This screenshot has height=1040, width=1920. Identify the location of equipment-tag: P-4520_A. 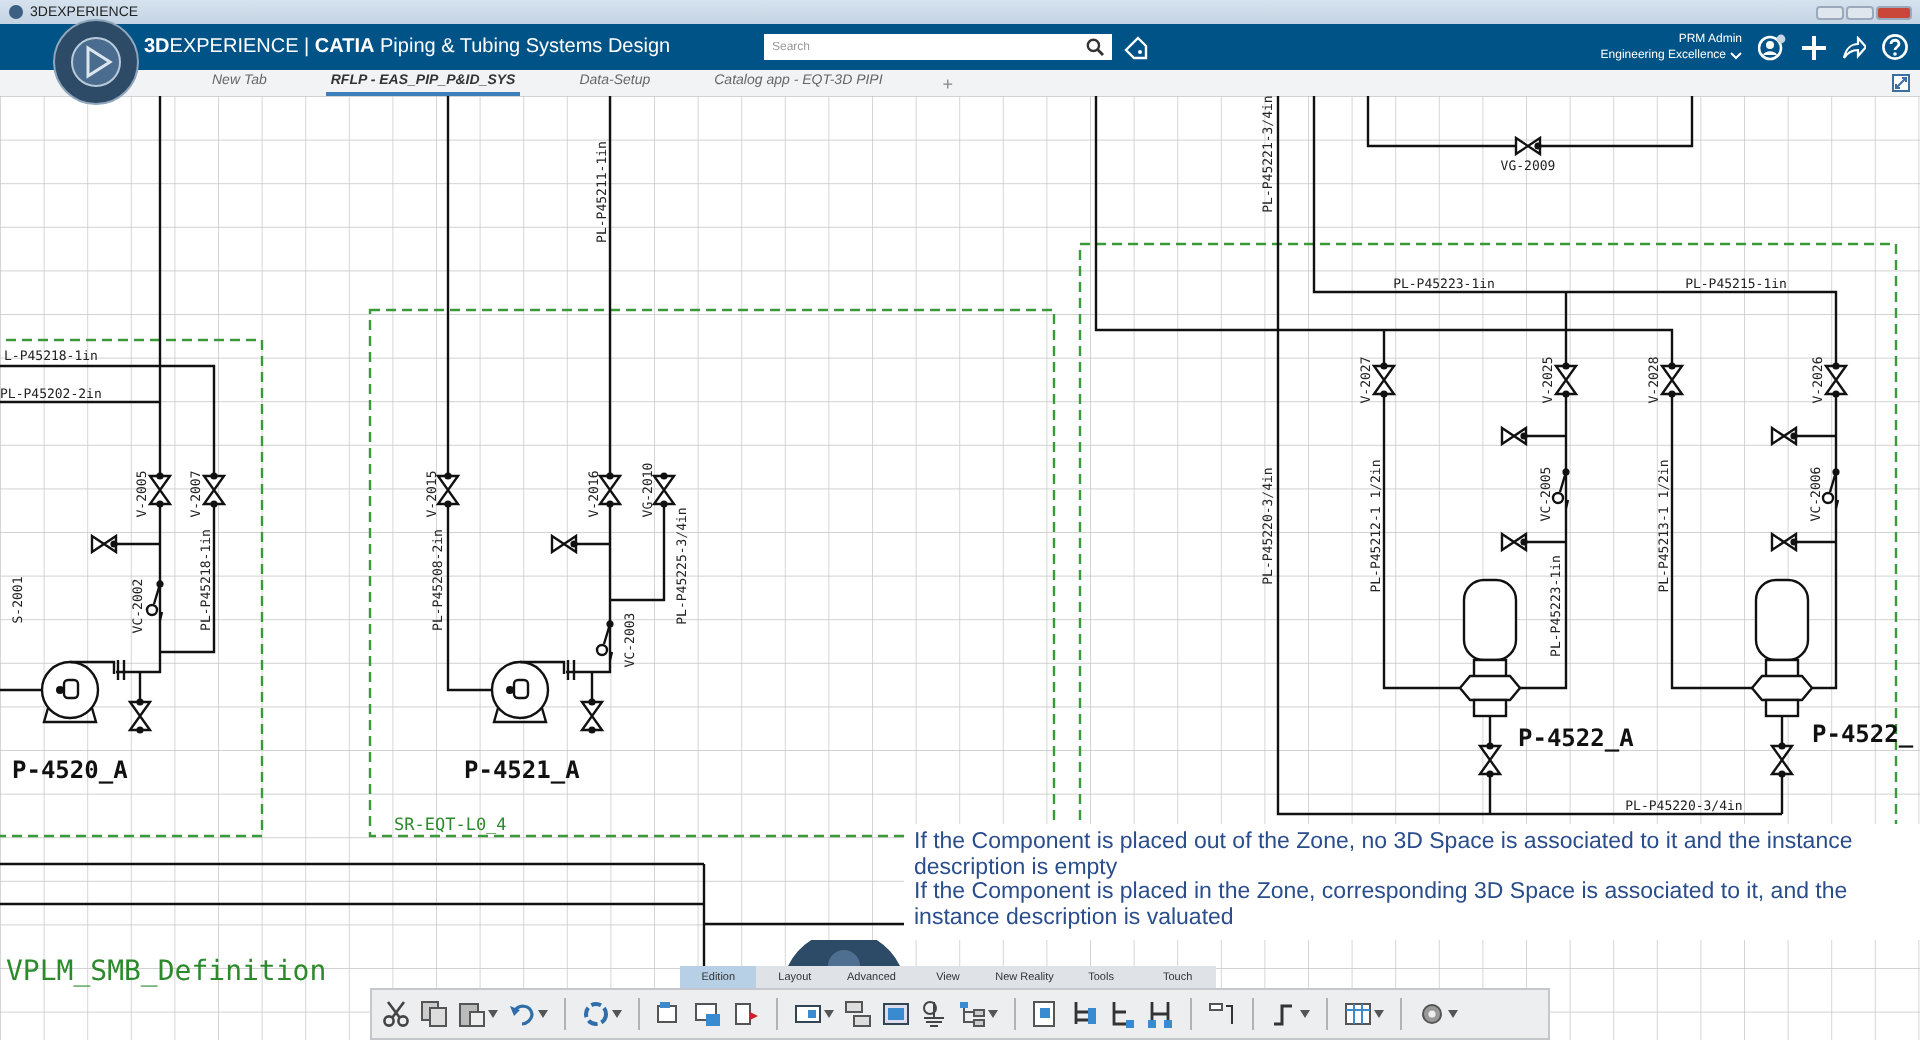
(70, 770).